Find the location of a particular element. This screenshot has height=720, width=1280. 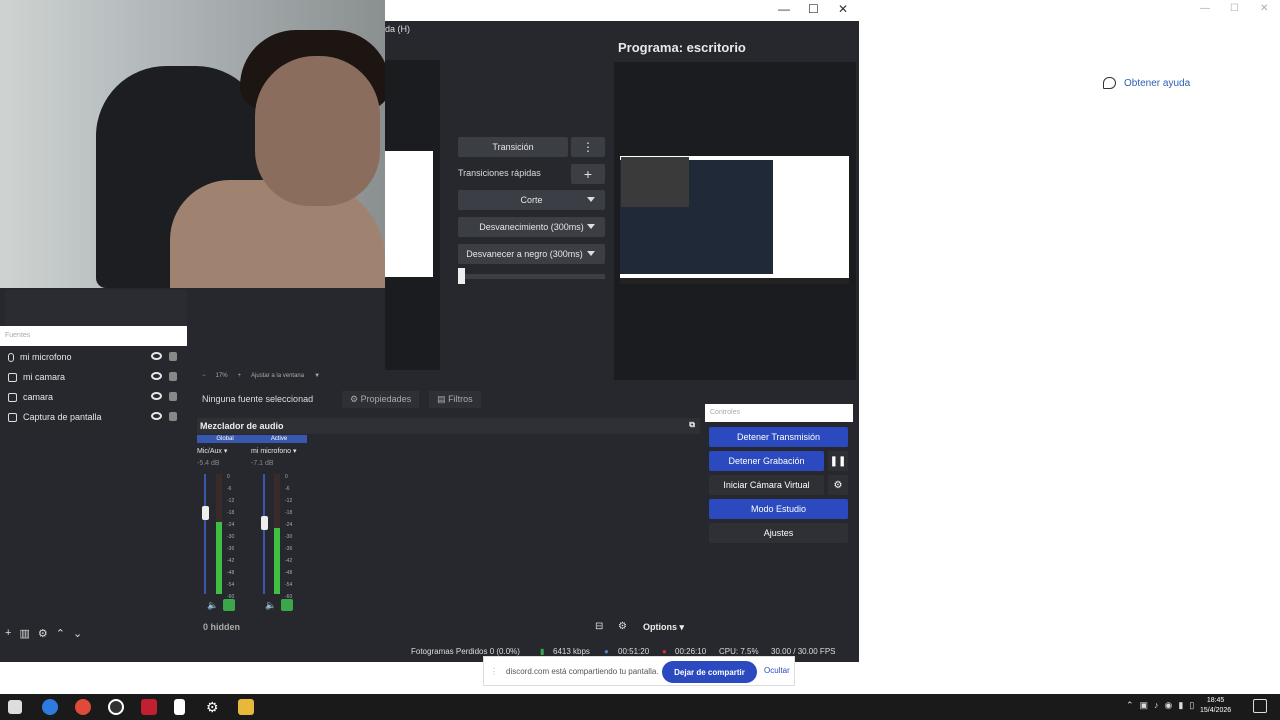

copilot-icon is located at coordinates (50, 707).